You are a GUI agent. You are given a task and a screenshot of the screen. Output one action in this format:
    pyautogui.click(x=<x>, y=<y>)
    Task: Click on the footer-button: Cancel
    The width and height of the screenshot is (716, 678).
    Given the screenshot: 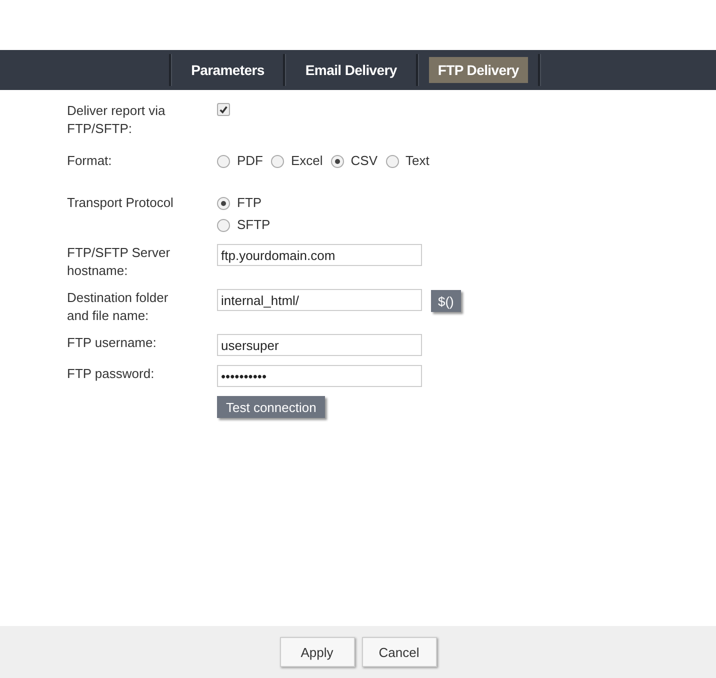 What is the action you would take?
    pyautogui.click(x=399, y=652)
    